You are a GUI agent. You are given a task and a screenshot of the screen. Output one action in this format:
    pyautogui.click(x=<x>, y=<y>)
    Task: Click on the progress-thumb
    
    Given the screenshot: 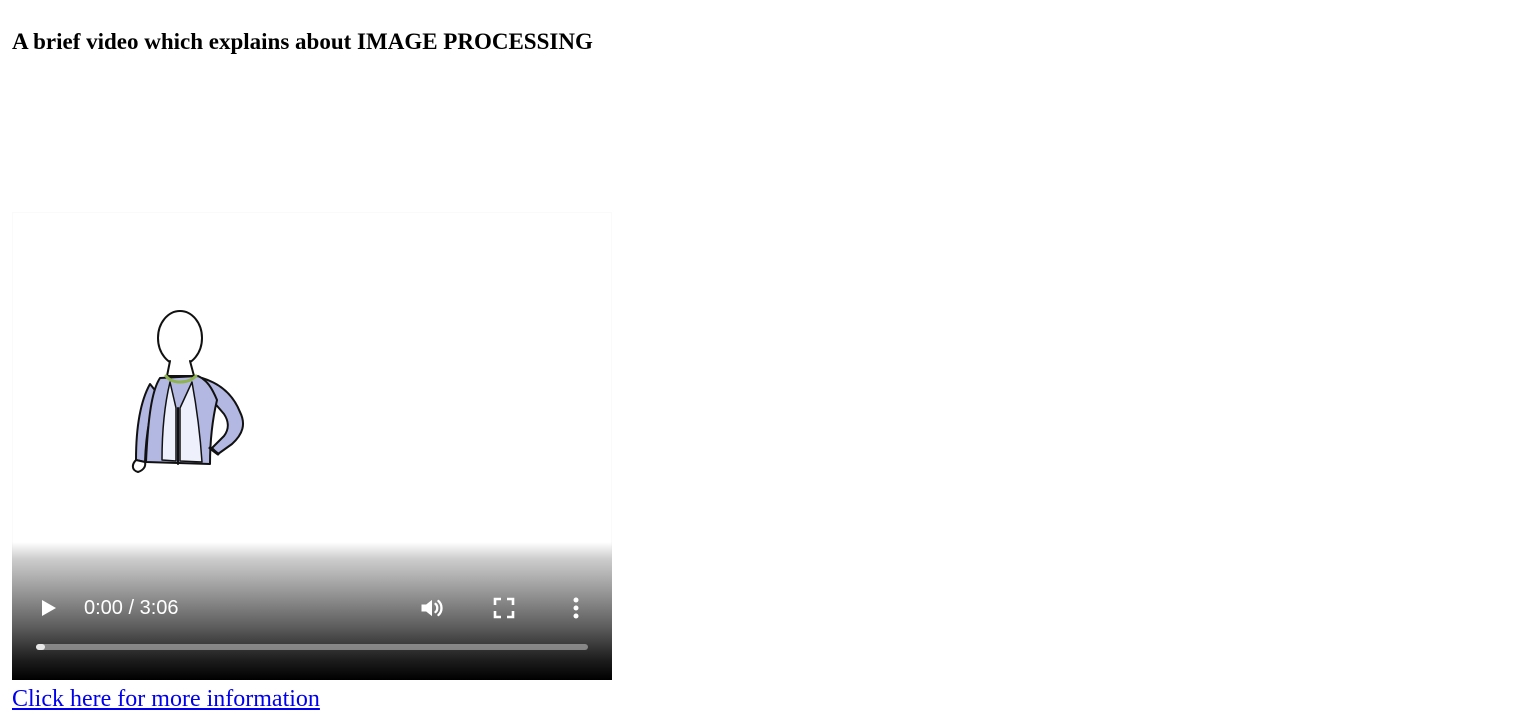 What is the action you would take?
    pyautogui.click(x=40, y=647)
    